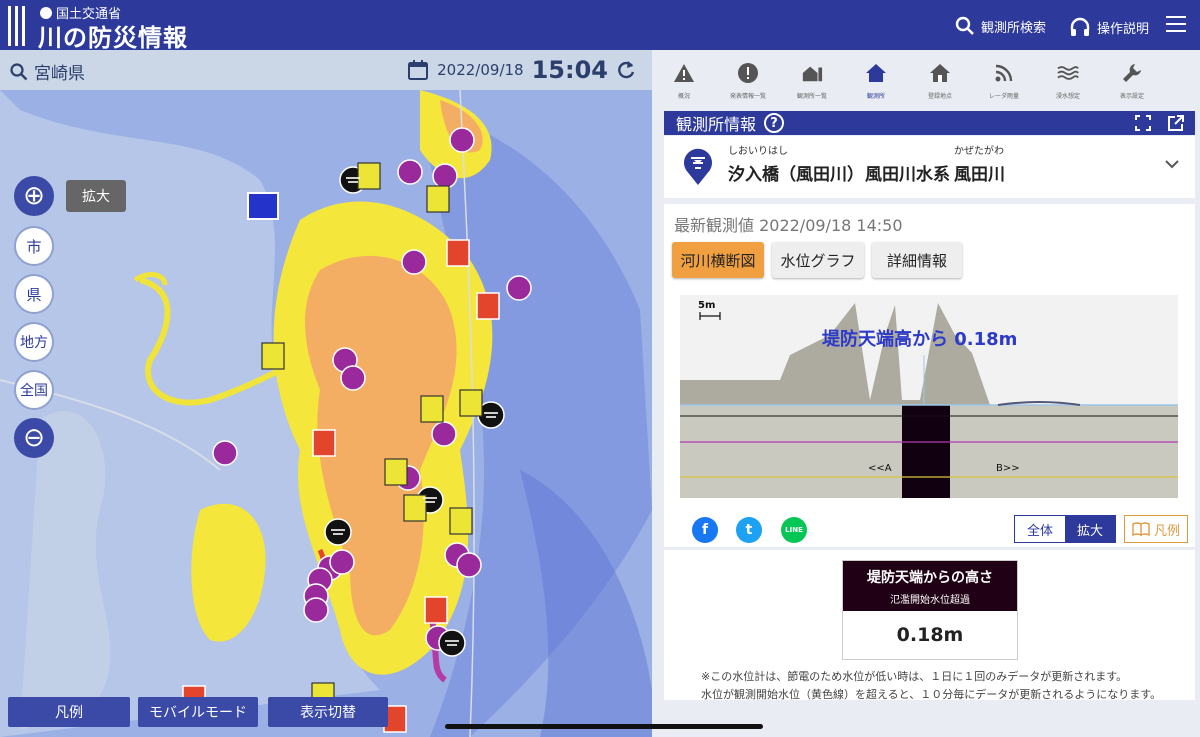  Describe the element at coordinates (718, 260) in the screenshot. I see `tab-cross-section: 河川横断図` at that location.